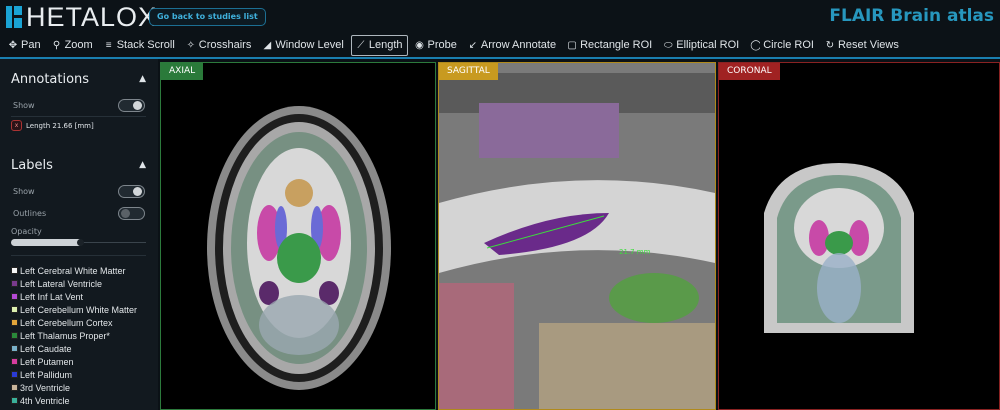 The height and width of the screenshot is (410, 1000). Describe the element at coordinates (45, 400) in the screenshot. I see `legend-label: 4th Ventricle` at that location.